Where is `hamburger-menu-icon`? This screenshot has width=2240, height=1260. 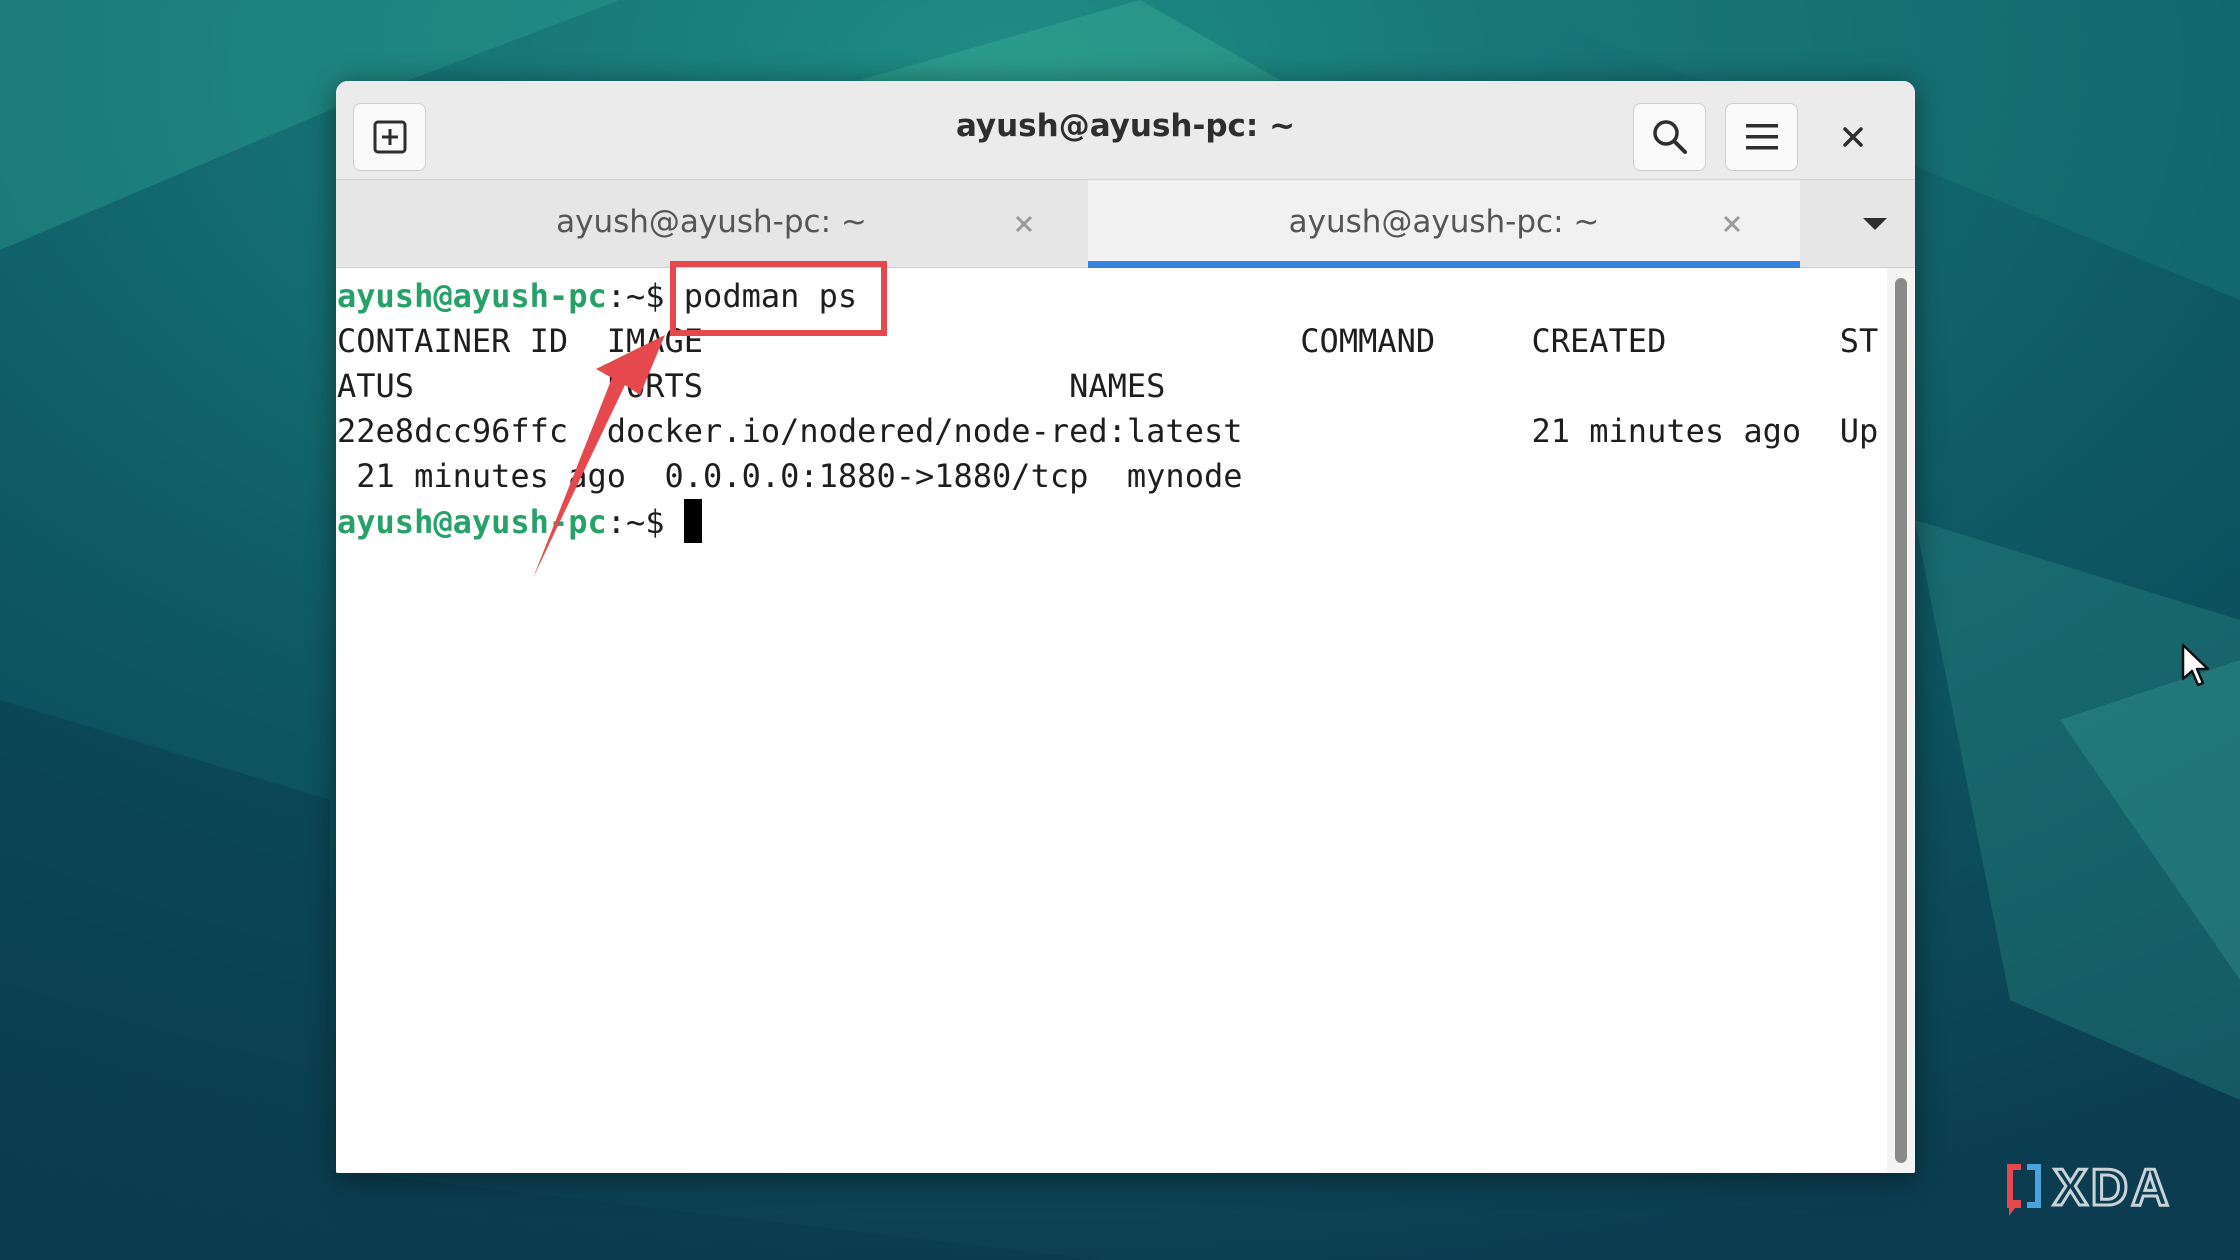 hamburger-menu-icon is located at coordinates (1761, 137).